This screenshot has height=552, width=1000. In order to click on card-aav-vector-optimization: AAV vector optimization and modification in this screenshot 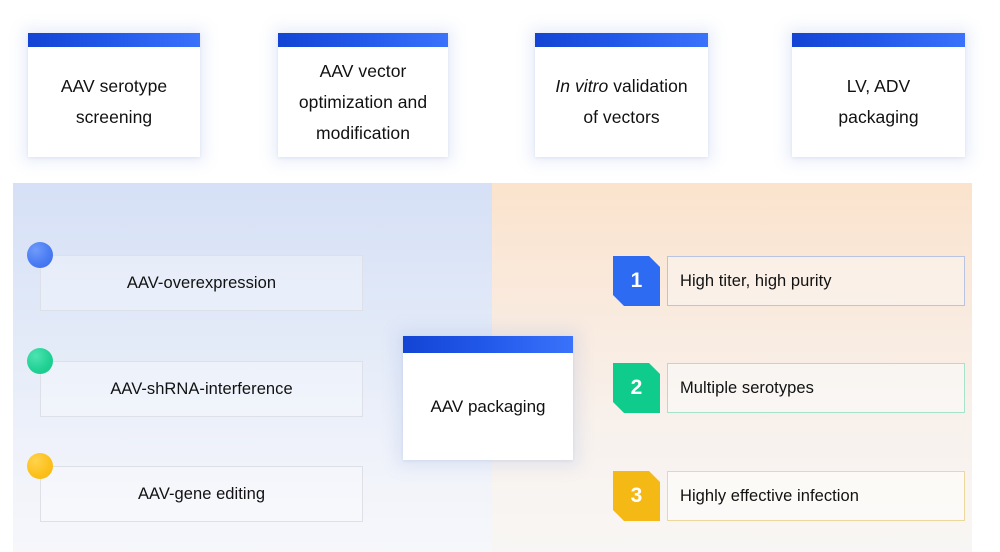, I will do `click(363, 95)`.